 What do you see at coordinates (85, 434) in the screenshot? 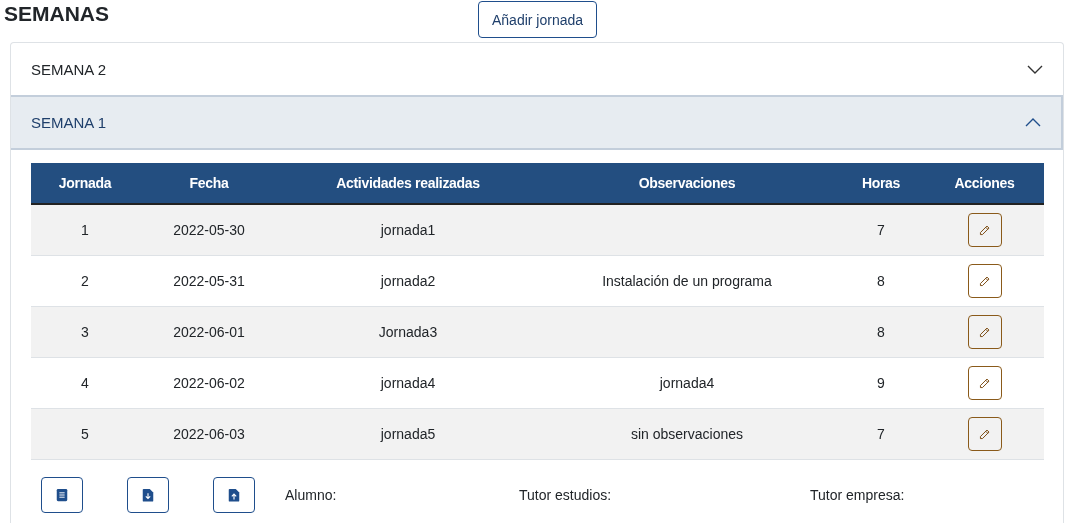
I see `table-cell: 5` at bounding box center [85, 434].